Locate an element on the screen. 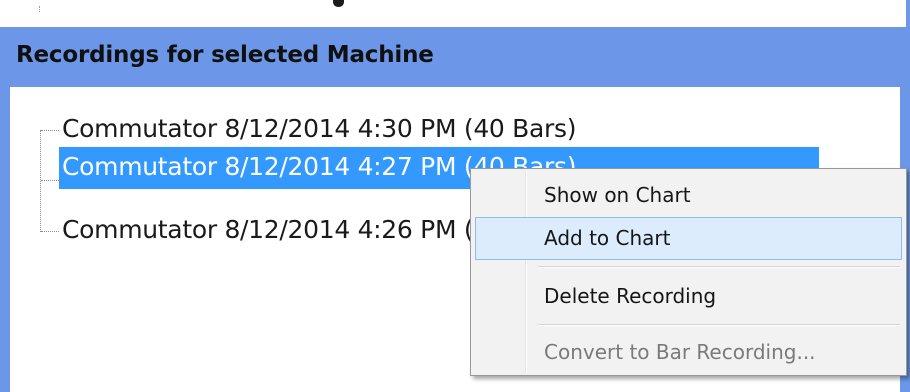 The height and width of the screenshot is (392, 910). tree-connector-fragment is located at coordinates (40, 9).